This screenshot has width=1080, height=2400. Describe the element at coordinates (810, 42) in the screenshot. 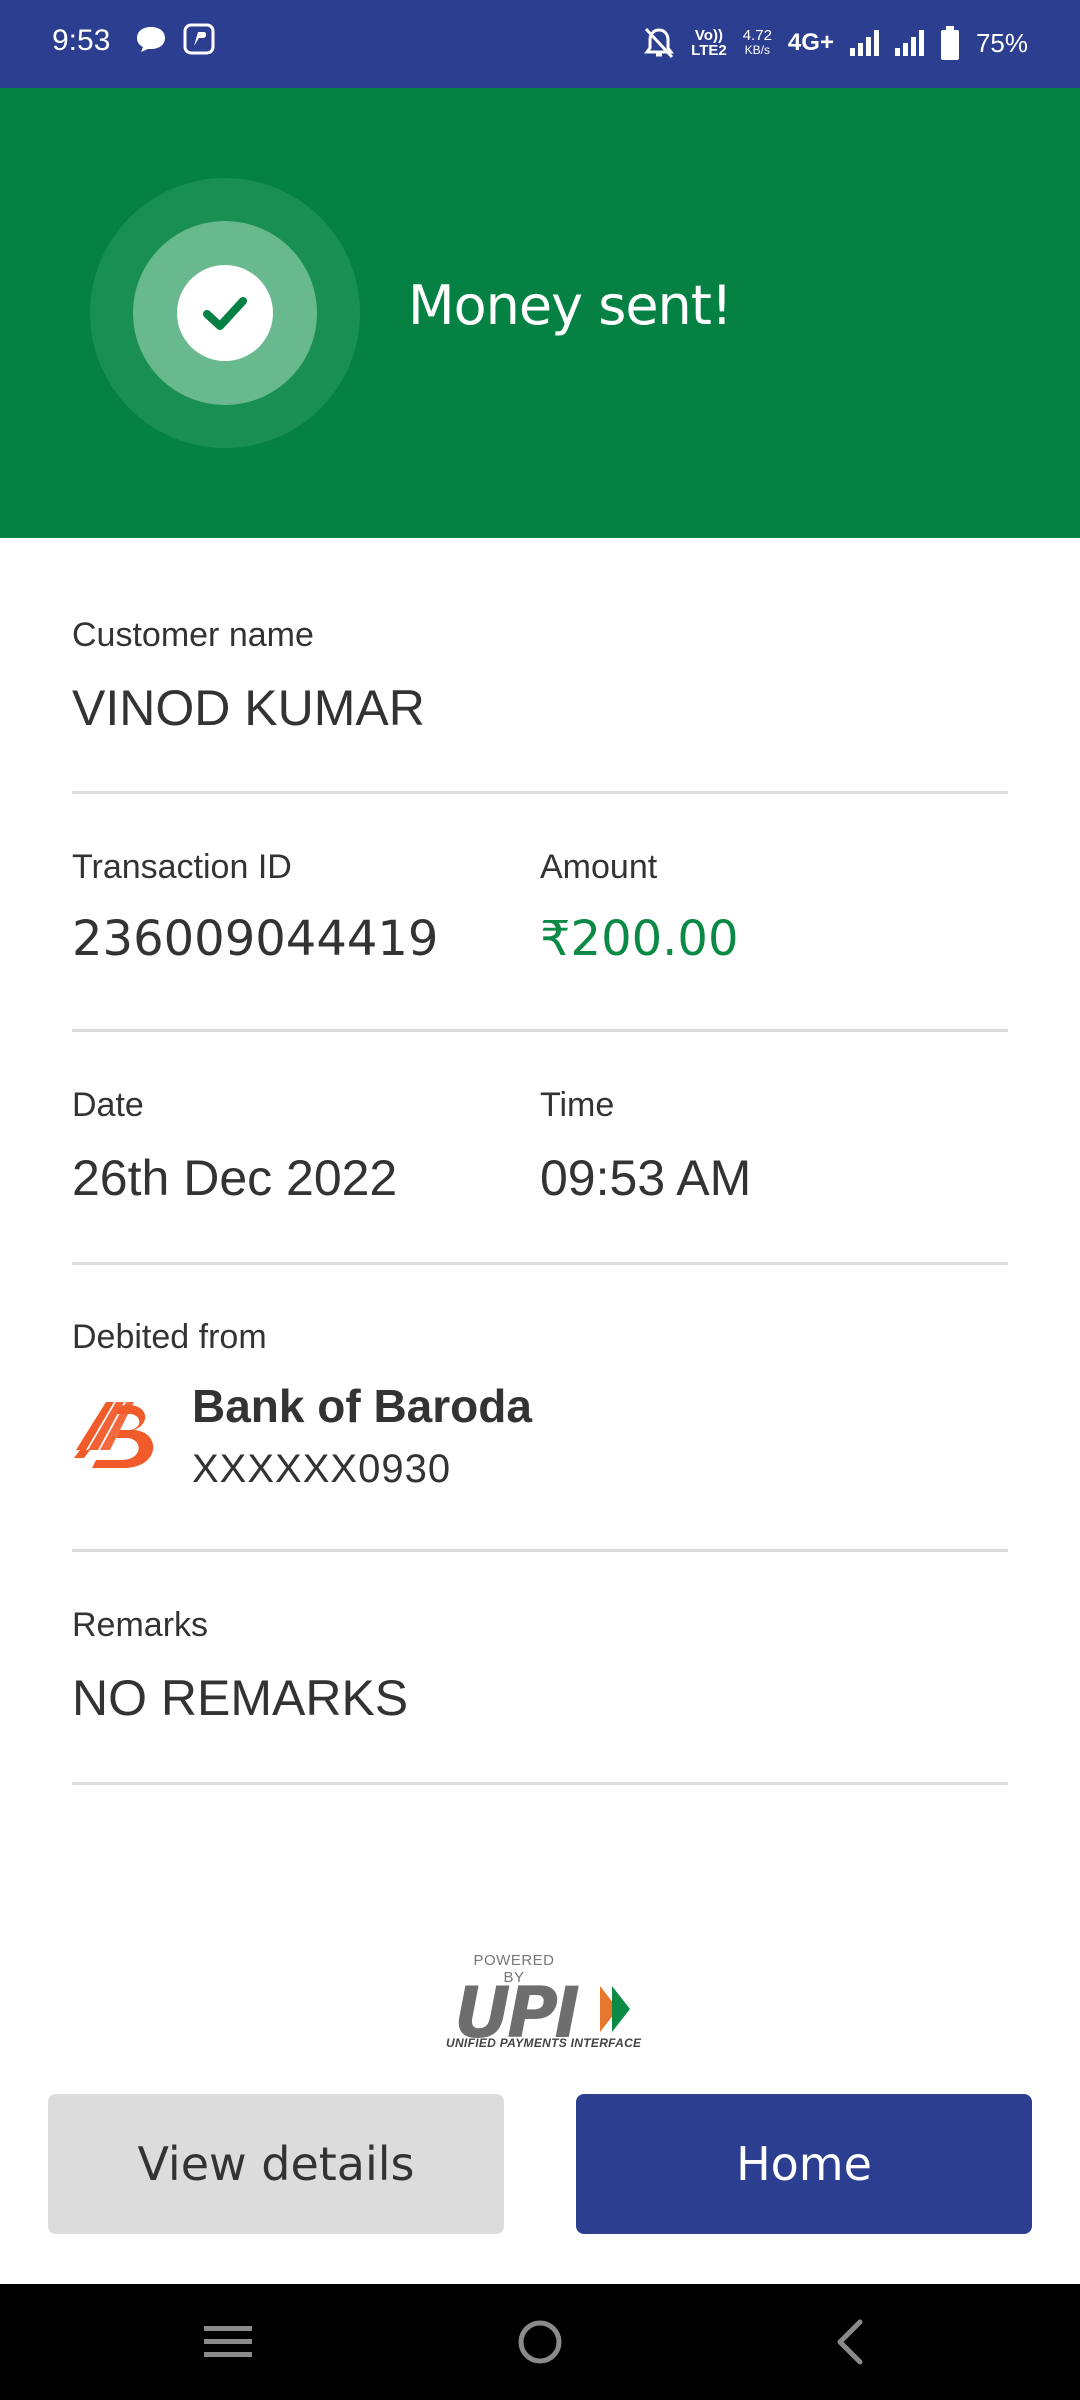

I see `network-type: 4G+` at that location.